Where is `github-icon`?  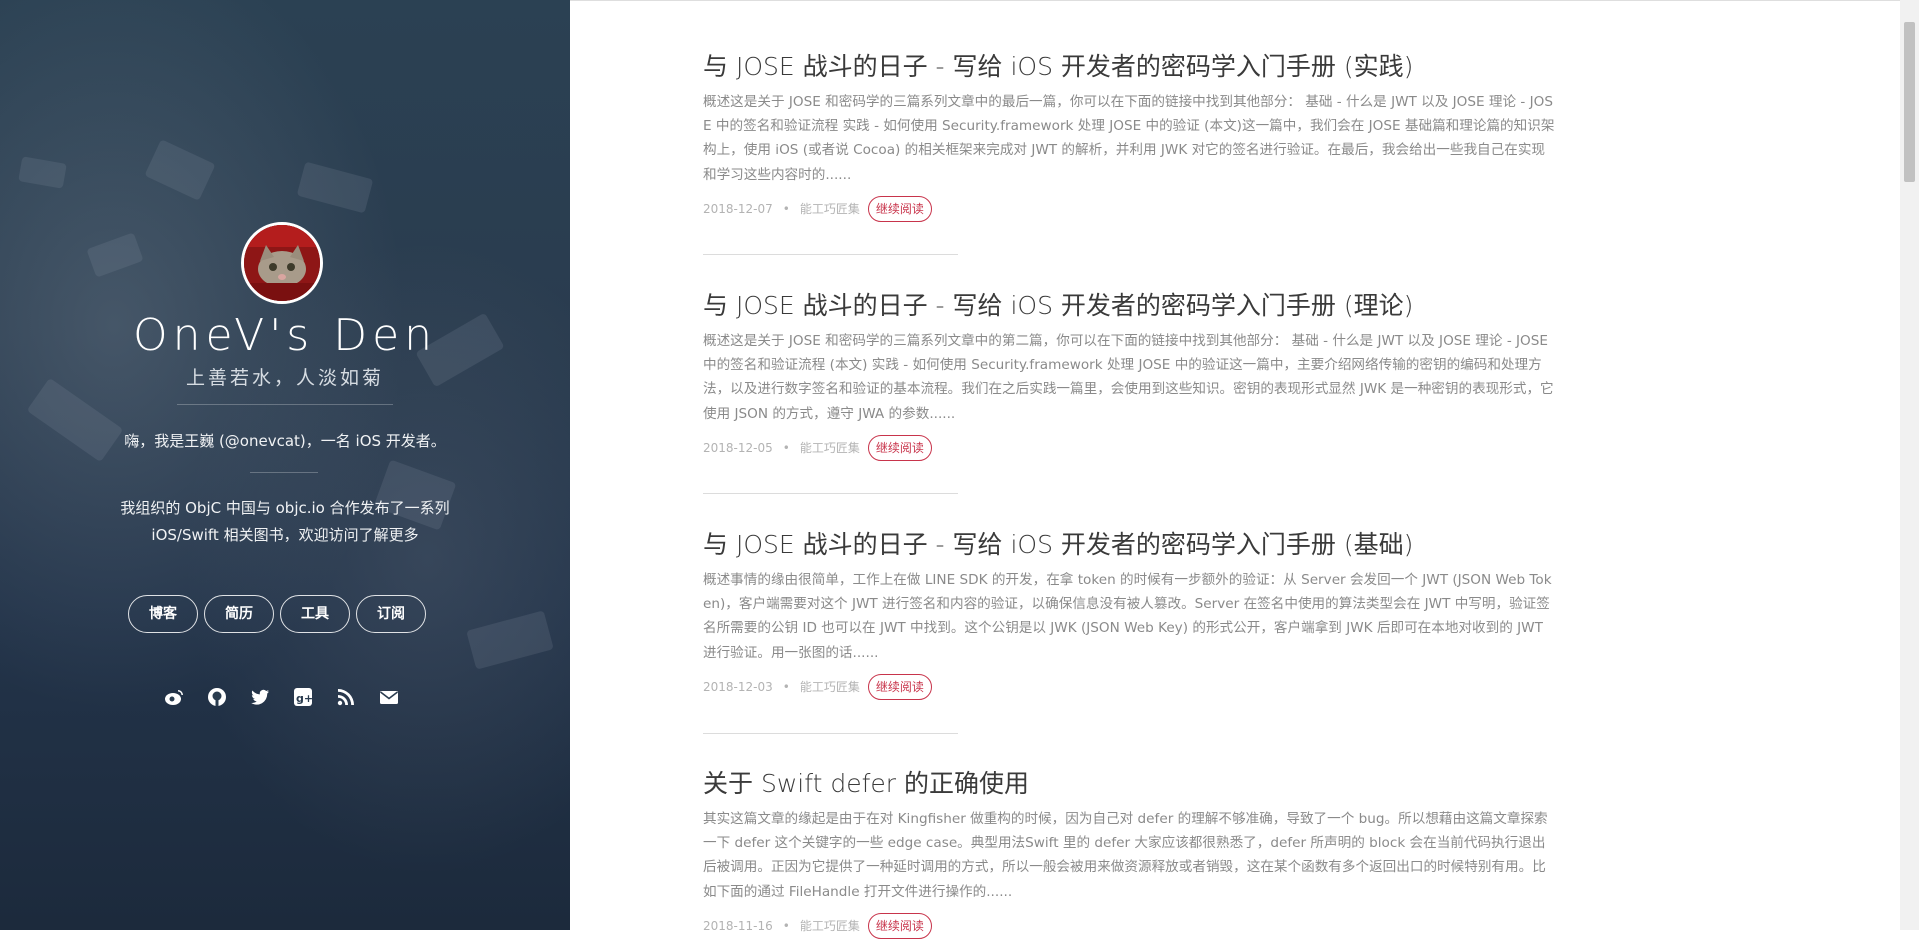 github-icon is located at coordinates (217, 697).